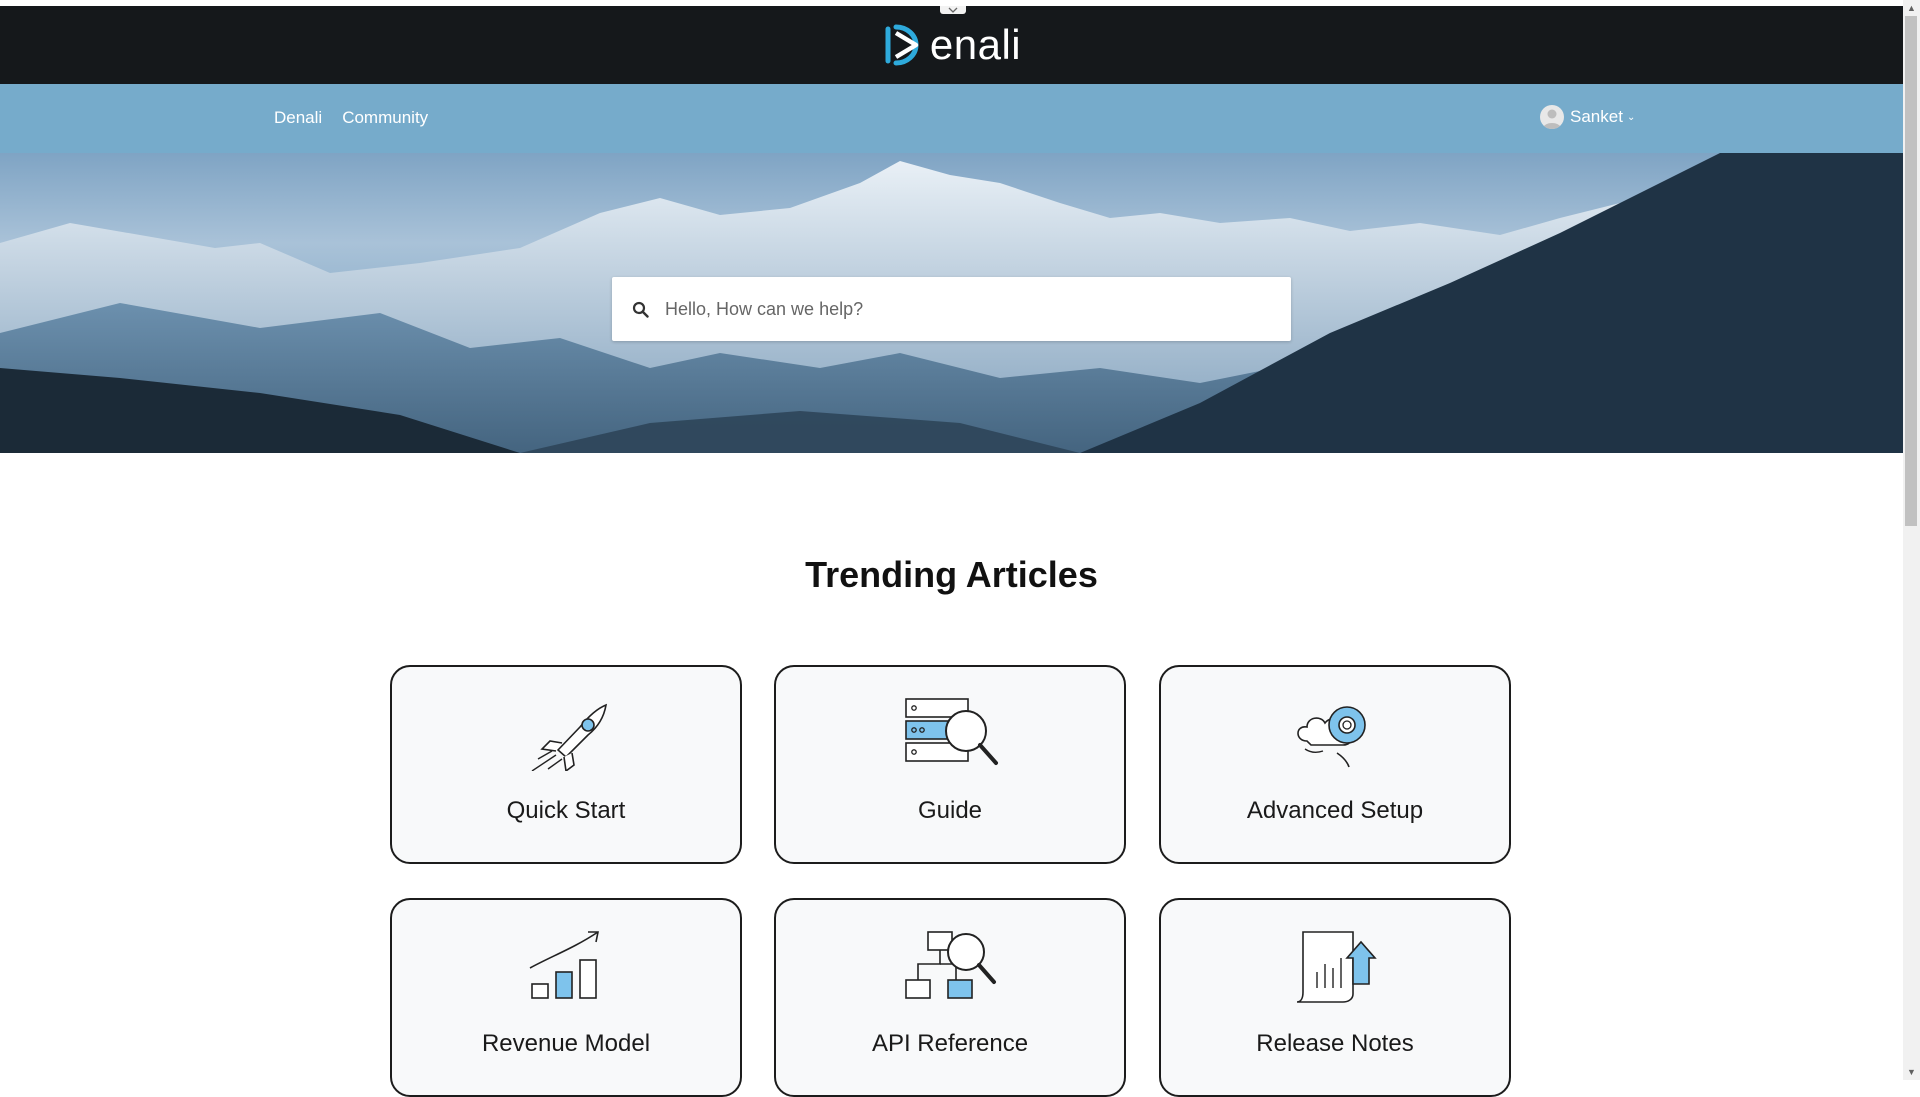 The image size is (1920, 1097). I want to click on logo-mark-icon, so click(902, 45).